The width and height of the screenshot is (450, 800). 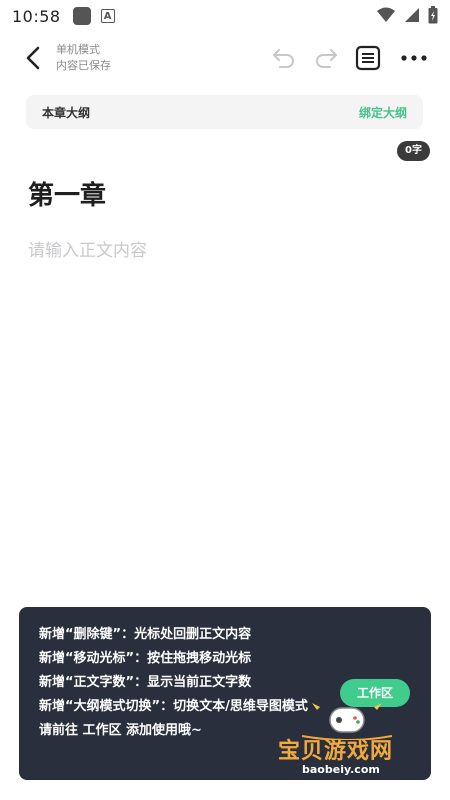 I want to click on redo-button, so click(x=326, y=58).